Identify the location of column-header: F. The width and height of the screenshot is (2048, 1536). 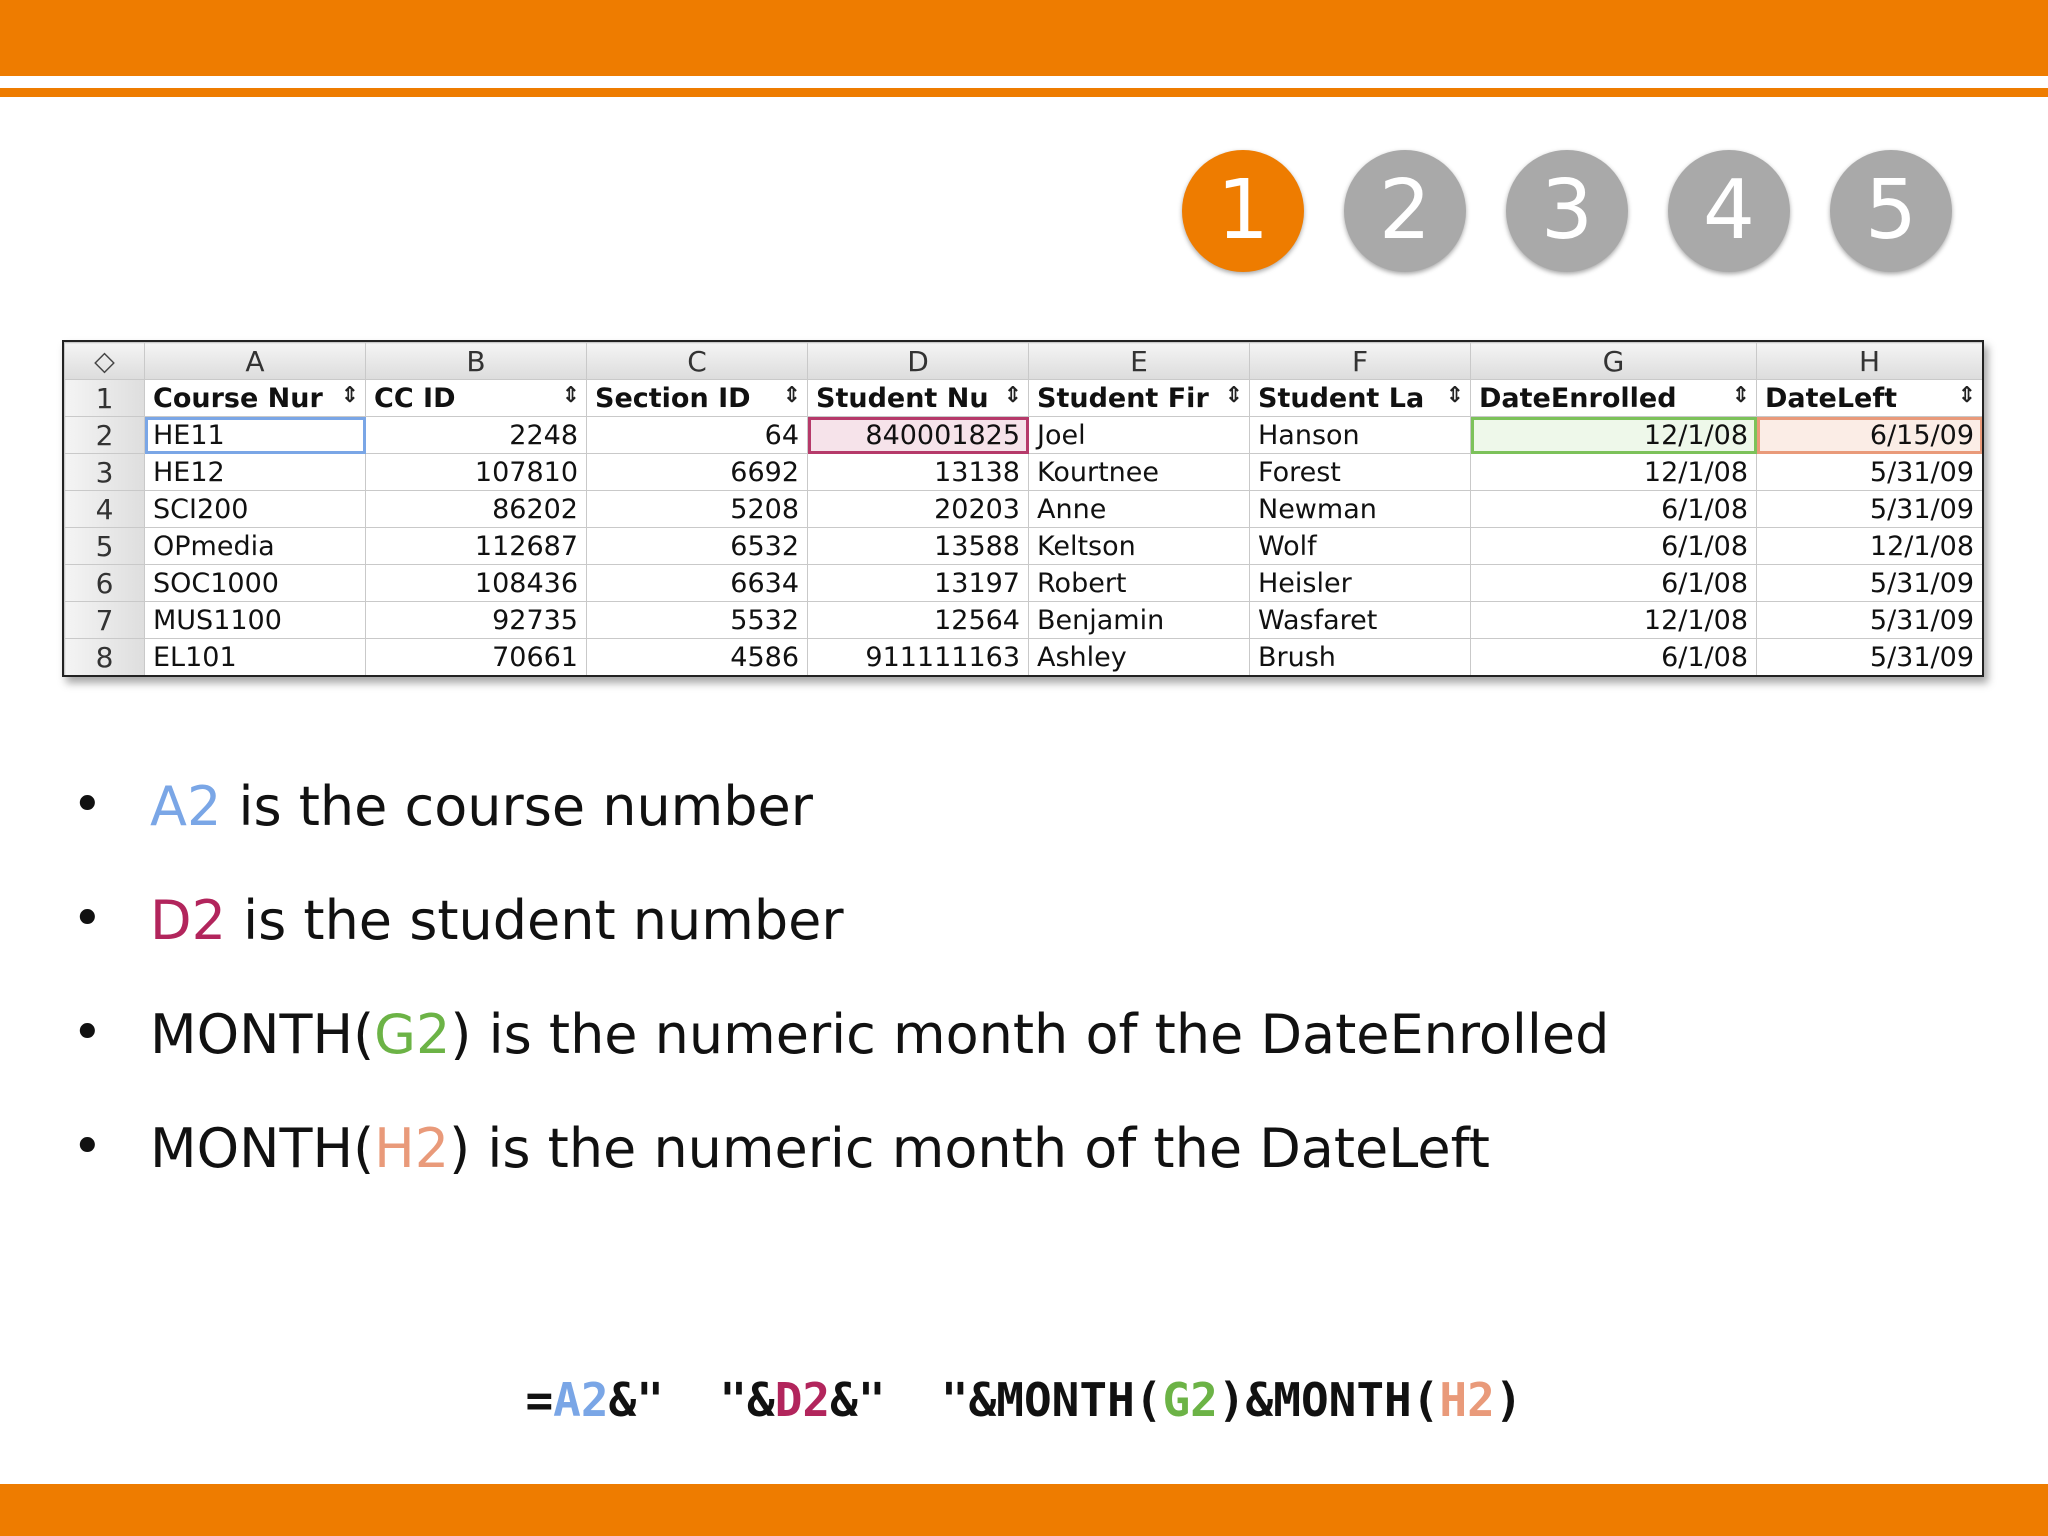
(1360, 361).